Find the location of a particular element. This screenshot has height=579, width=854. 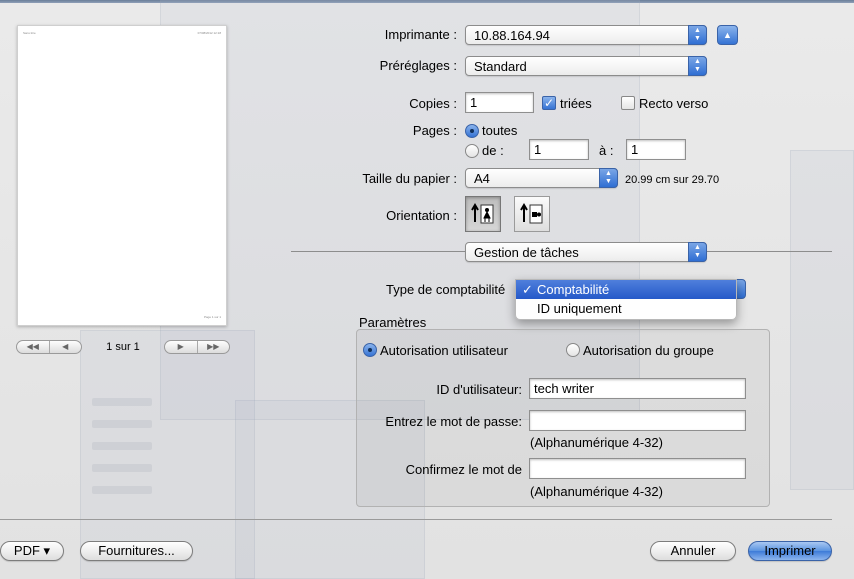

section-select: Gestion de tâches ▲ ▼ is located at coordinates (586, 252).